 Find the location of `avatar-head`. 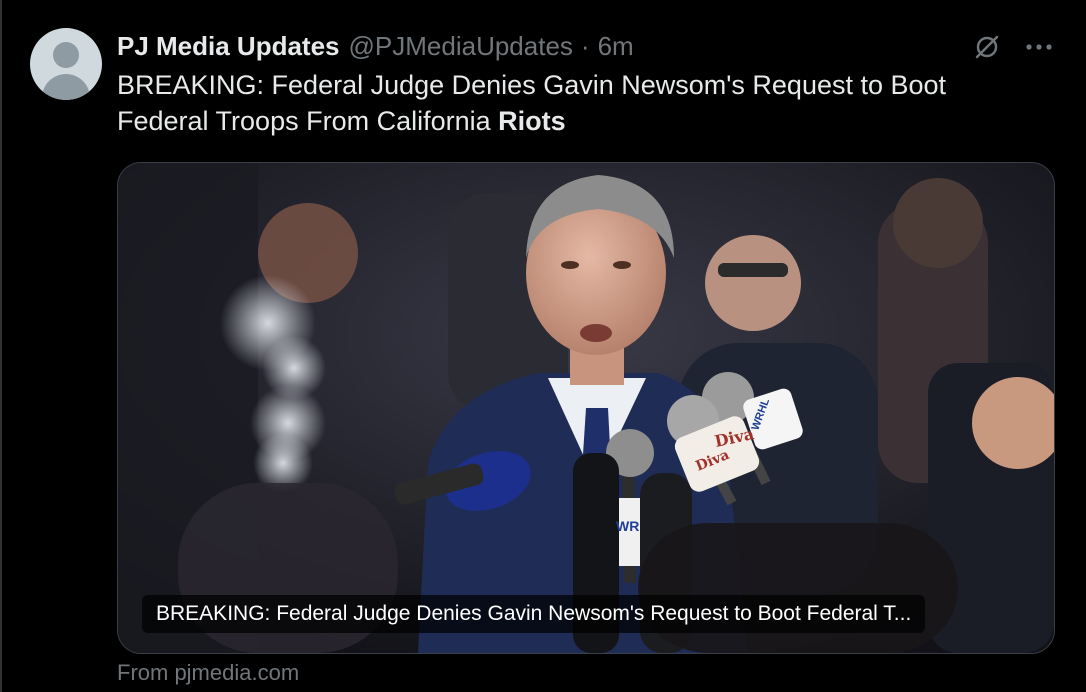

avatar-head is located at coordinates (66, 55).